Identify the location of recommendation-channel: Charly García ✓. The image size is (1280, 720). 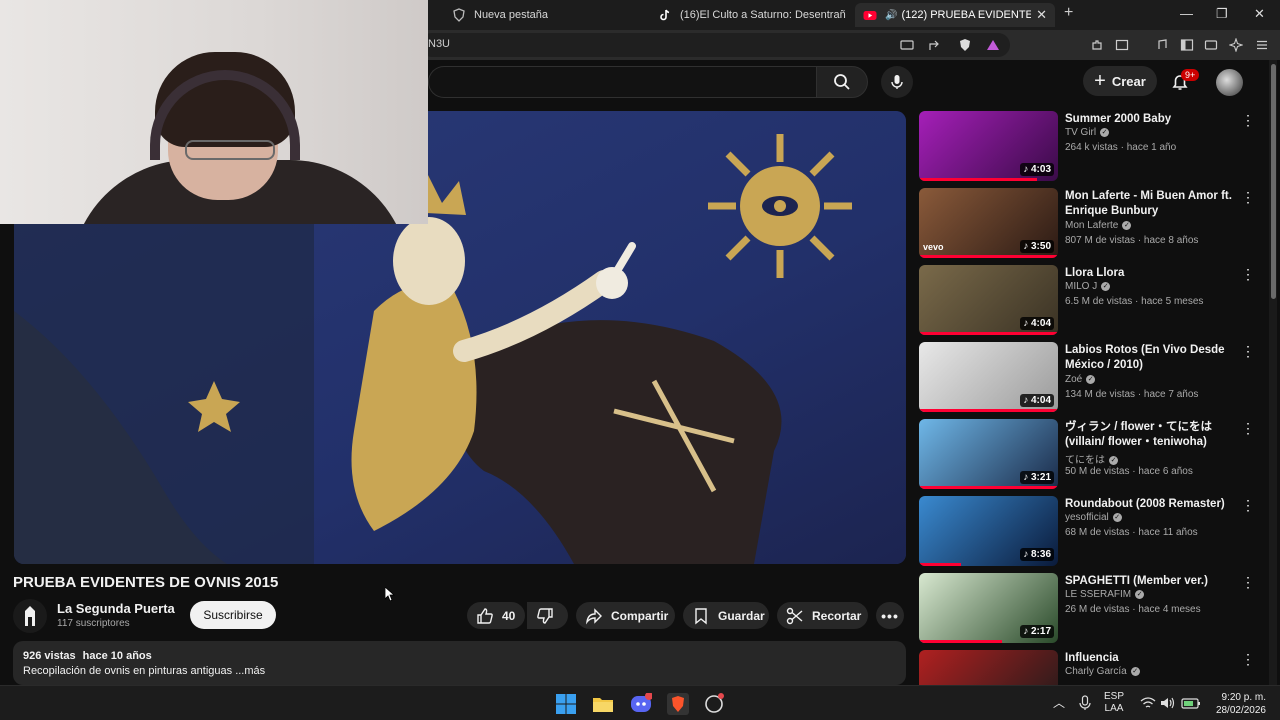
(1102, 671).